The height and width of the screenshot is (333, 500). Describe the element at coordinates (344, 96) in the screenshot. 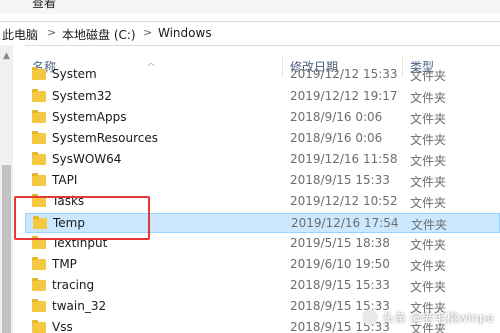

I see `file-date-modified: 2019/12/12 19:17` at that location.